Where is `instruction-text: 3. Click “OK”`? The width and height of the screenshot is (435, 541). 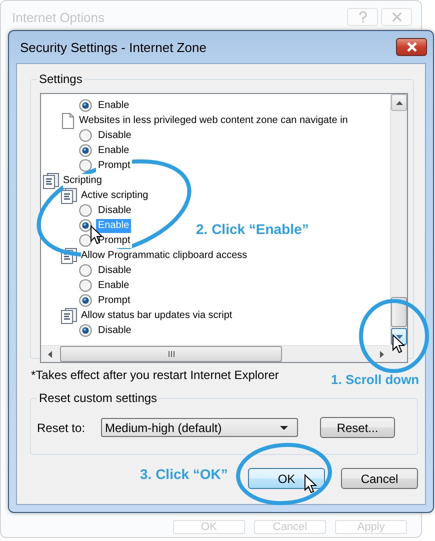 instruction-text: 3. Click “OK” is located at coordinates (184, 474).